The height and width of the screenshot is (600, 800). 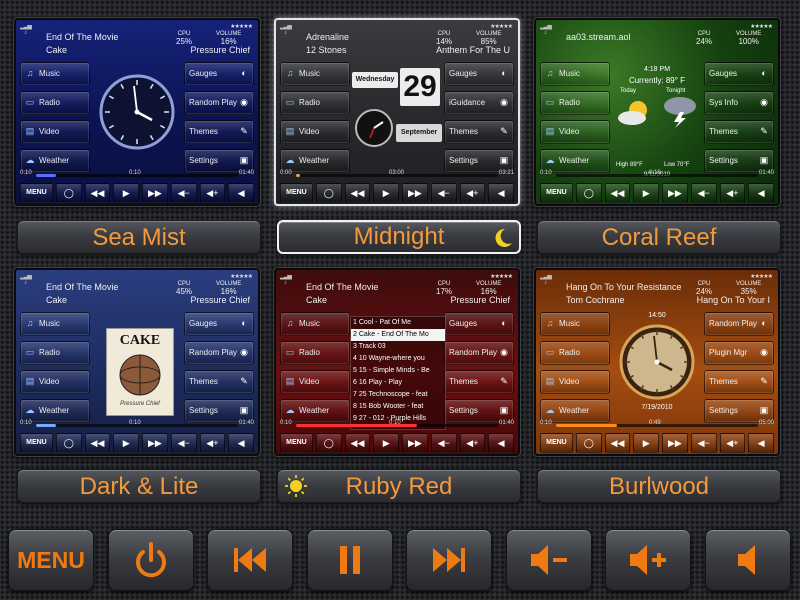 I want to click on theme-label-dark-lite: Dark & Lite, so click(x=139, y=486).